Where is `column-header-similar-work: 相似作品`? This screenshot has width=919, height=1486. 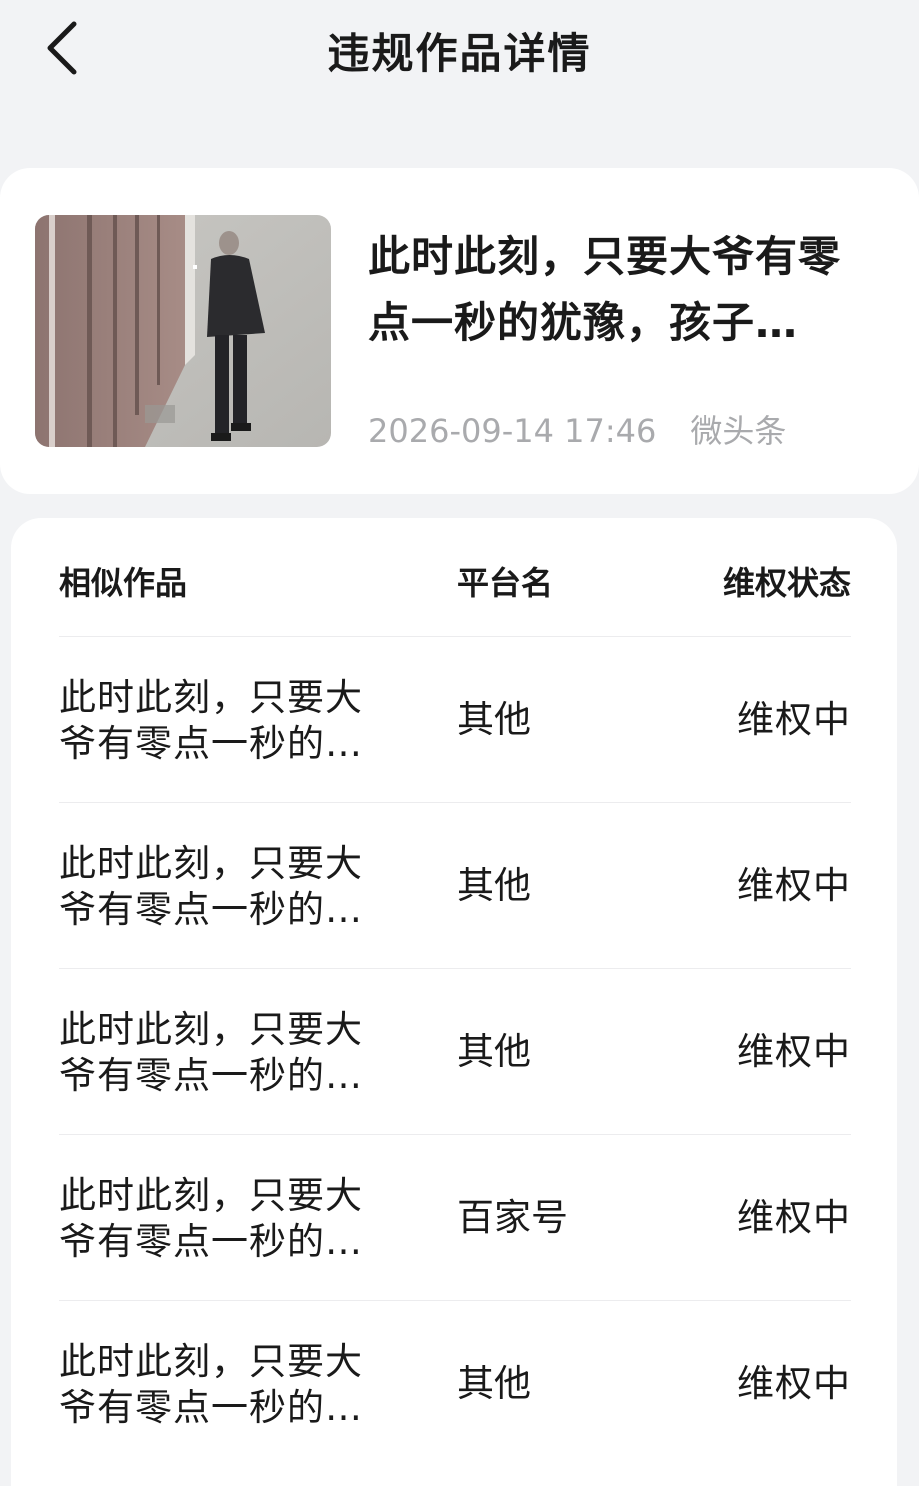
column-header-similar-work: 相似作品 is located at coordinates (123, 583).